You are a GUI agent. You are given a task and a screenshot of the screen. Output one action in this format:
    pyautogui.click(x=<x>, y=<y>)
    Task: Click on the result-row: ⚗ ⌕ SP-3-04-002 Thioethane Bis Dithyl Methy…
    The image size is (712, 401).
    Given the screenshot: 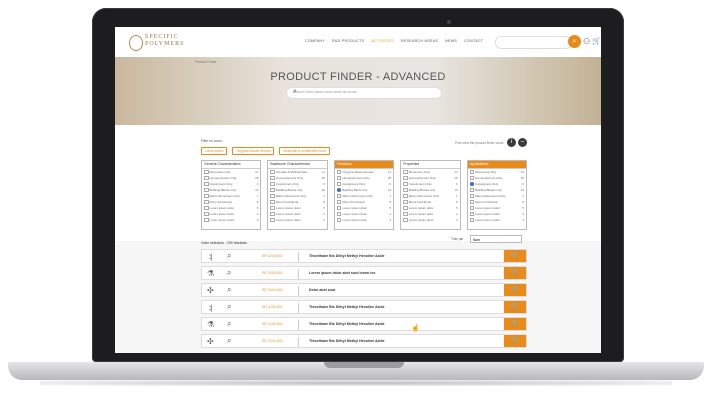 What is the action you would take?
    pyautogui.click(x=364, y=324)
    